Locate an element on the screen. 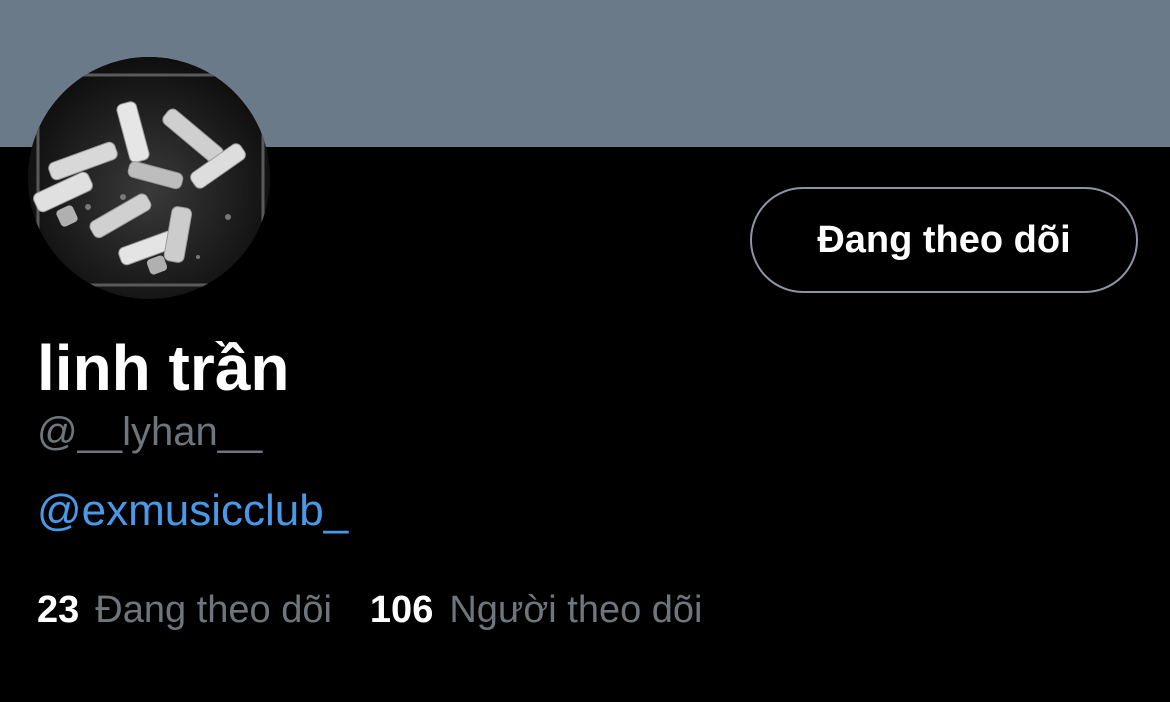 This screenshot has width=1170, height=702. avatar-photo is located at coordinates (149, 178).